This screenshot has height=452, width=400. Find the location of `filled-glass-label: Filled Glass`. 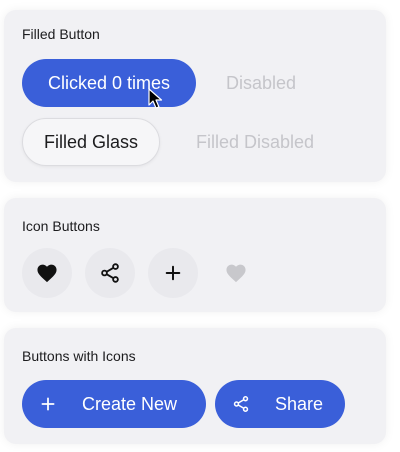

filled-glass-label: Filled Glass is located at coordinates (91, 141).